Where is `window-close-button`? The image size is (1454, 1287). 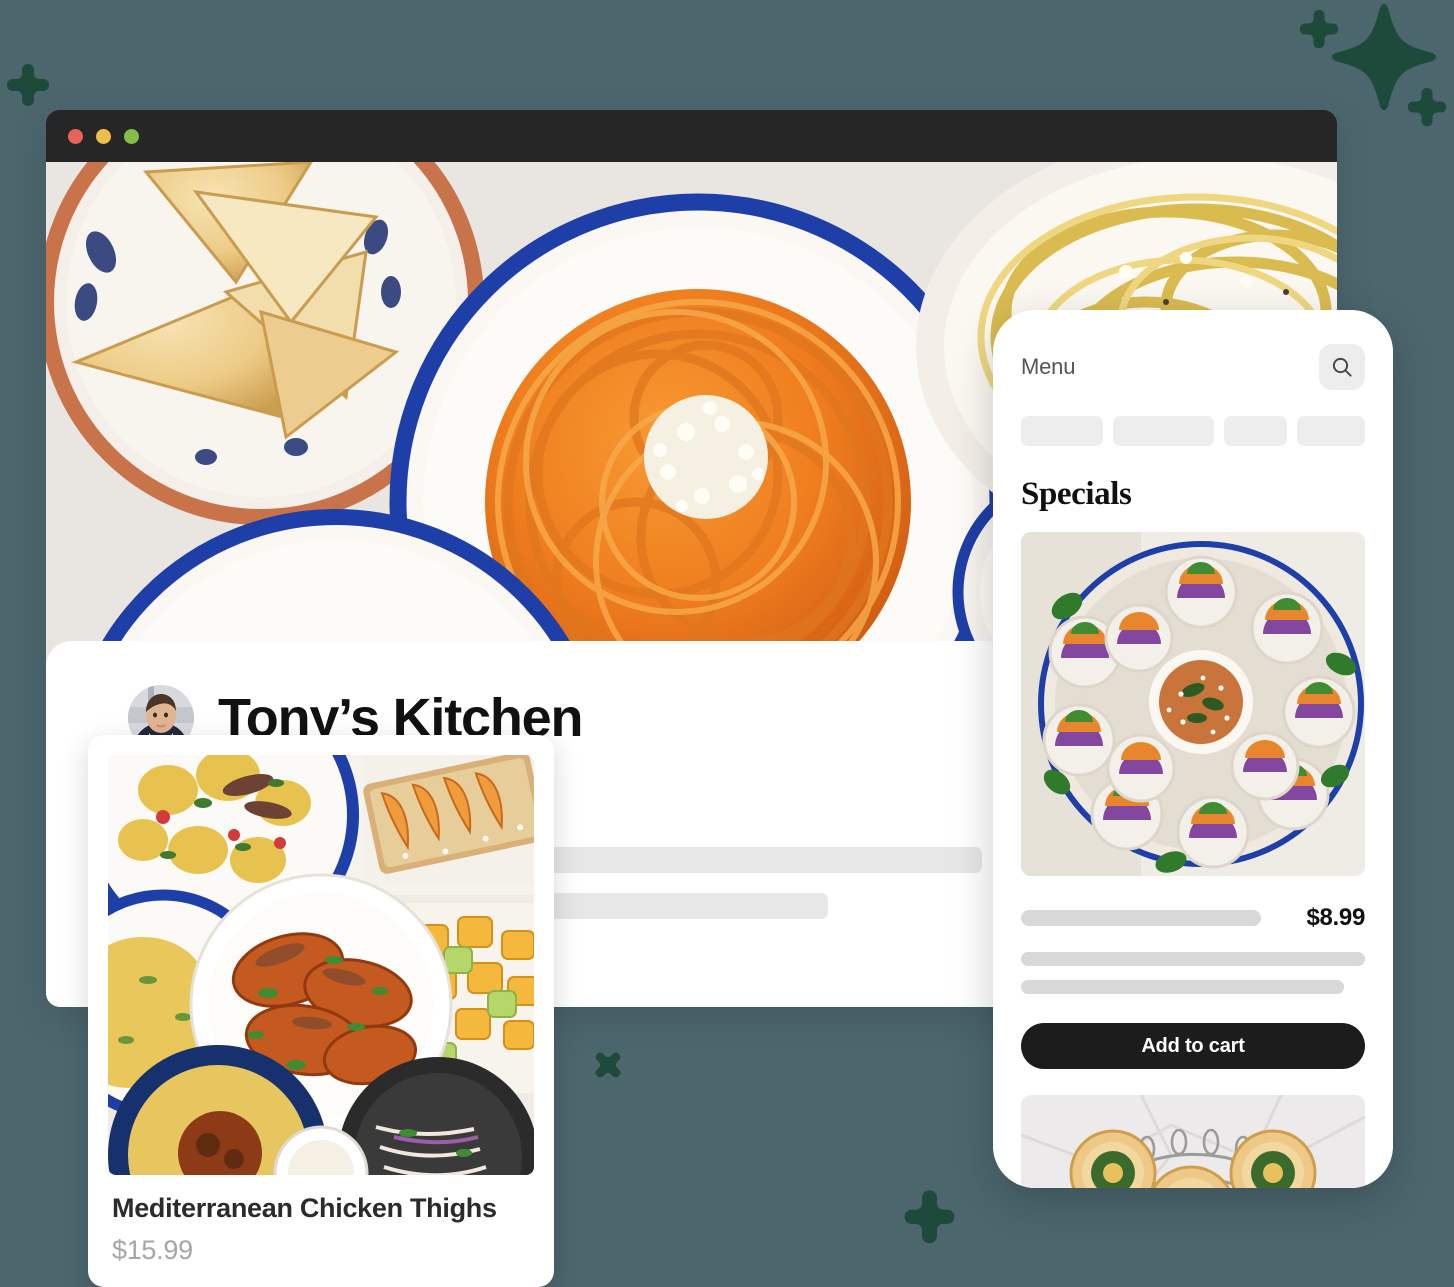 window-close-button is located at coordinates (75, 136).